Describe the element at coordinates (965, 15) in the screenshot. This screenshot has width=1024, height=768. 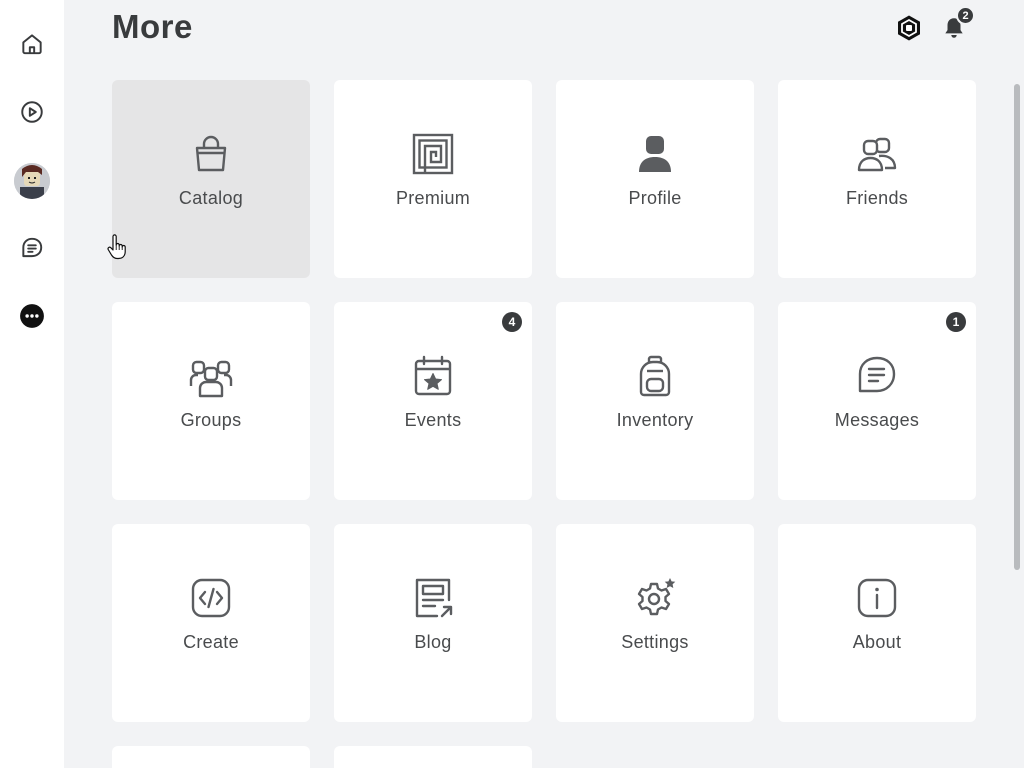
I see `notification-badge: 2` at that location.